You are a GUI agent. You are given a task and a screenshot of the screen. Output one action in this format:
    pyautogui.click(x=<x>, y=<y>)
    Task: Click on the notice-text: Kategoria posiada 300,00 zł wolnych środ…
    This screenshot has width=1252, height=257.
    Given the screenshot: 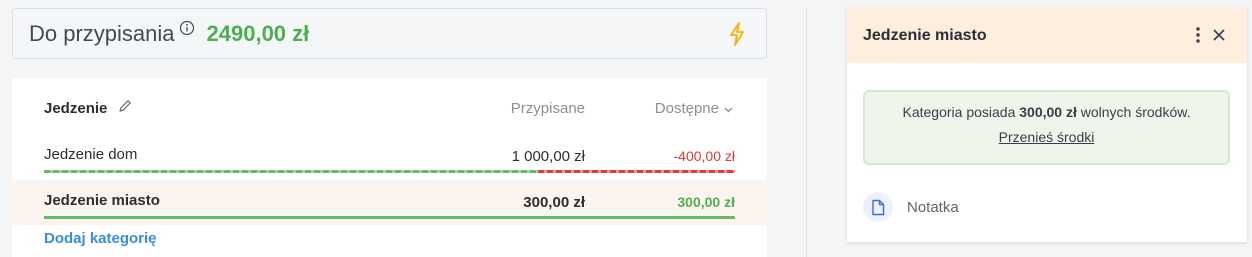 What is the action you would take?
    pyautogui.click(x=1046, y=112)
    